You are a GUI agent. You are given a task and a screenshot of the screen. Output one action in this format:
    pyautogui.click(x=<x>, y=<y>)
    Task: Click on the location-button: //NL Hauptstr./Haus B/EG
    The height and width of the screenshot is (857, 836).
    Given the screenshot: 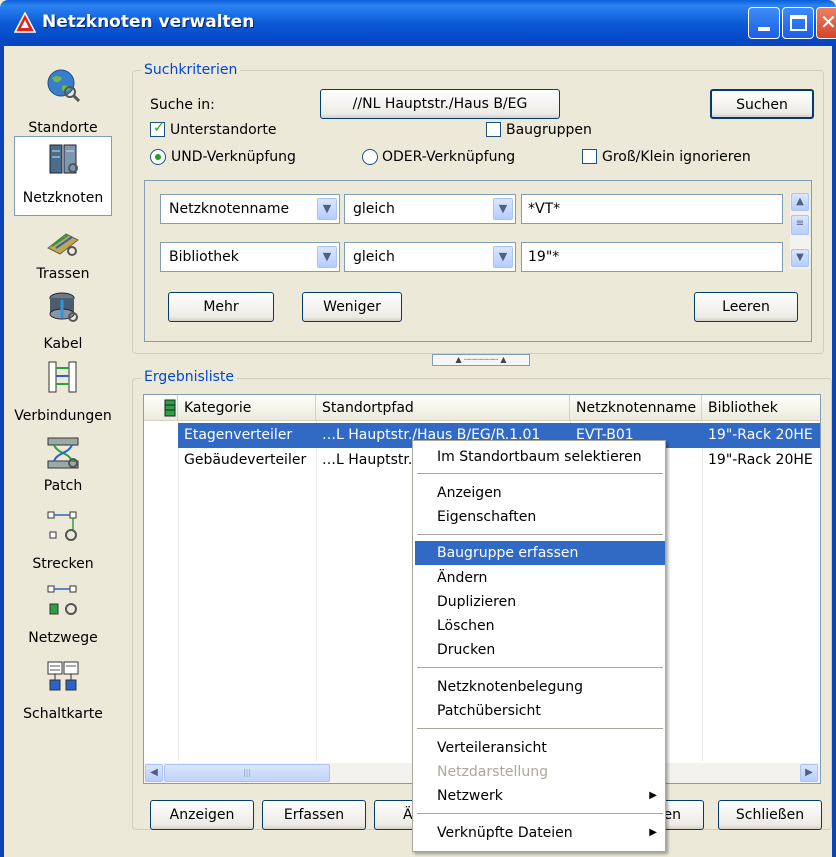 What is the action you would take?
    pyautogui.click(x=440, y=104)
    